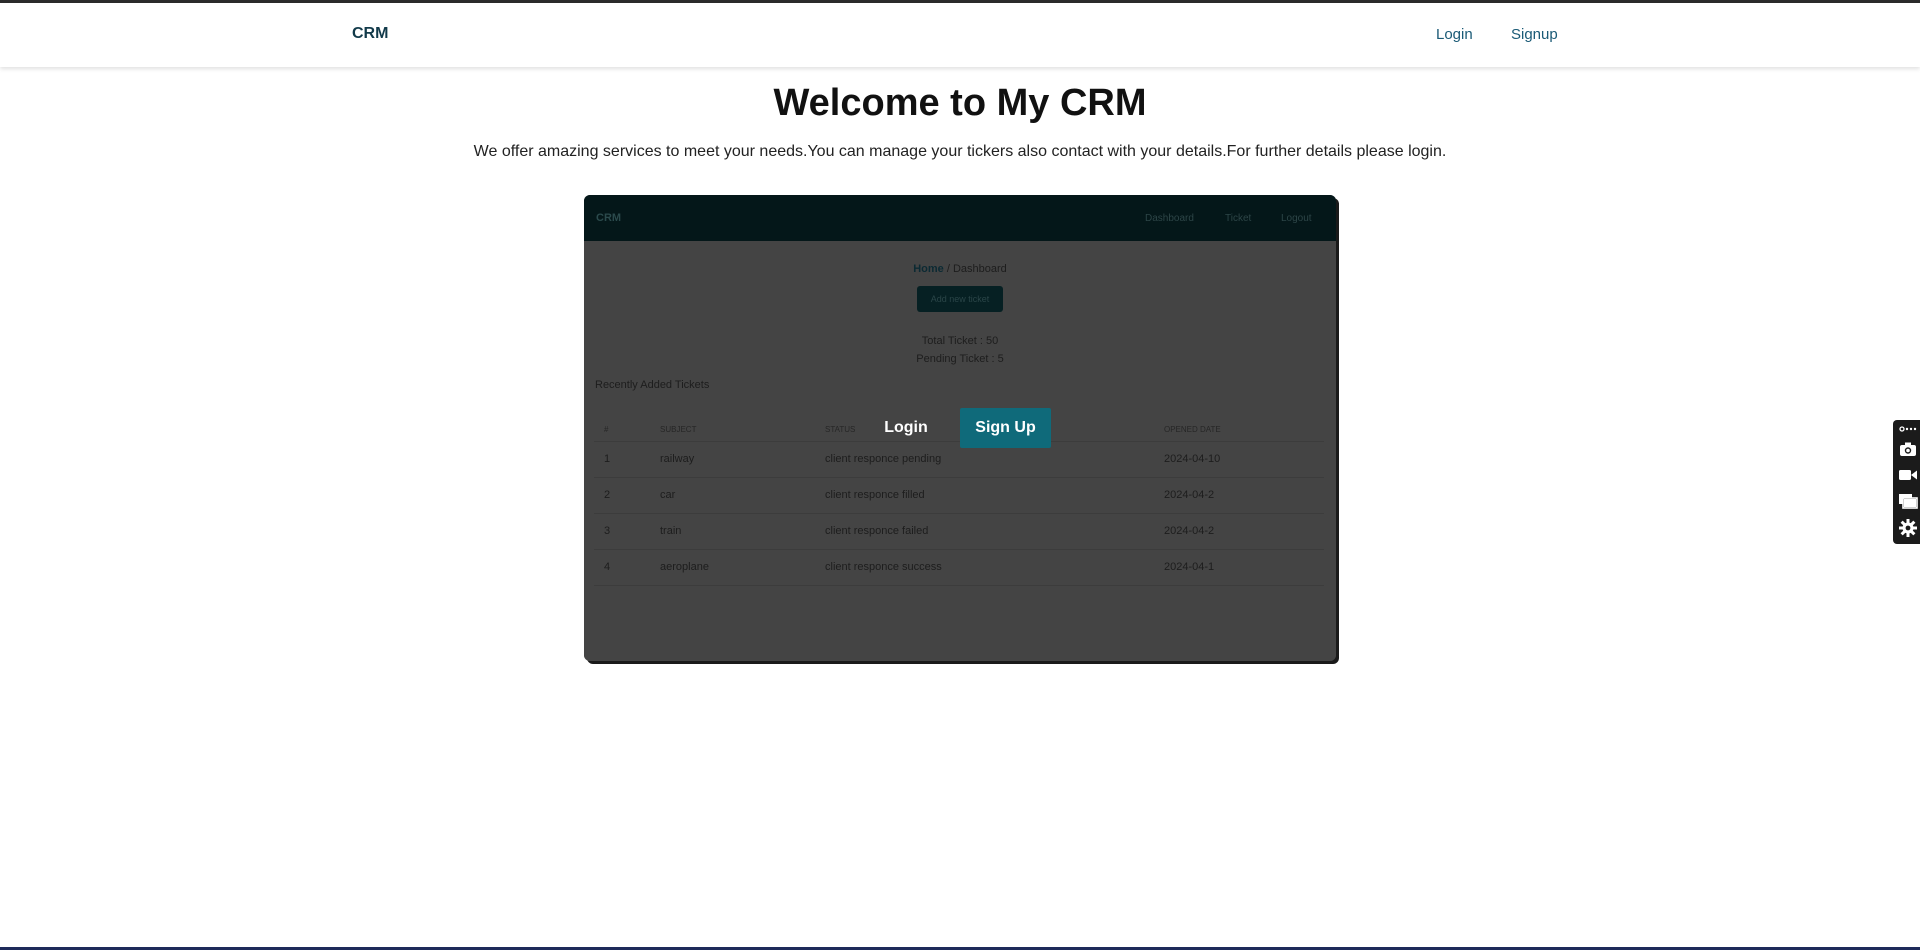 The image size is (1920, 950). I want to click on video-icon, so click(1908, 475).